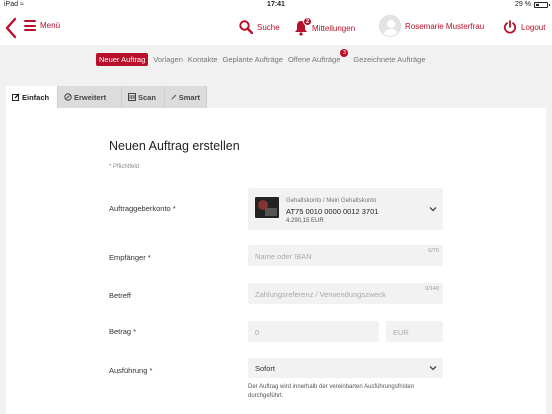 Image resolution: width=552 pixels, height=414 pixels. Describe the element at coordinates (344, 53) in the screenshot. I see `open-orders-badge: 3` at that location.